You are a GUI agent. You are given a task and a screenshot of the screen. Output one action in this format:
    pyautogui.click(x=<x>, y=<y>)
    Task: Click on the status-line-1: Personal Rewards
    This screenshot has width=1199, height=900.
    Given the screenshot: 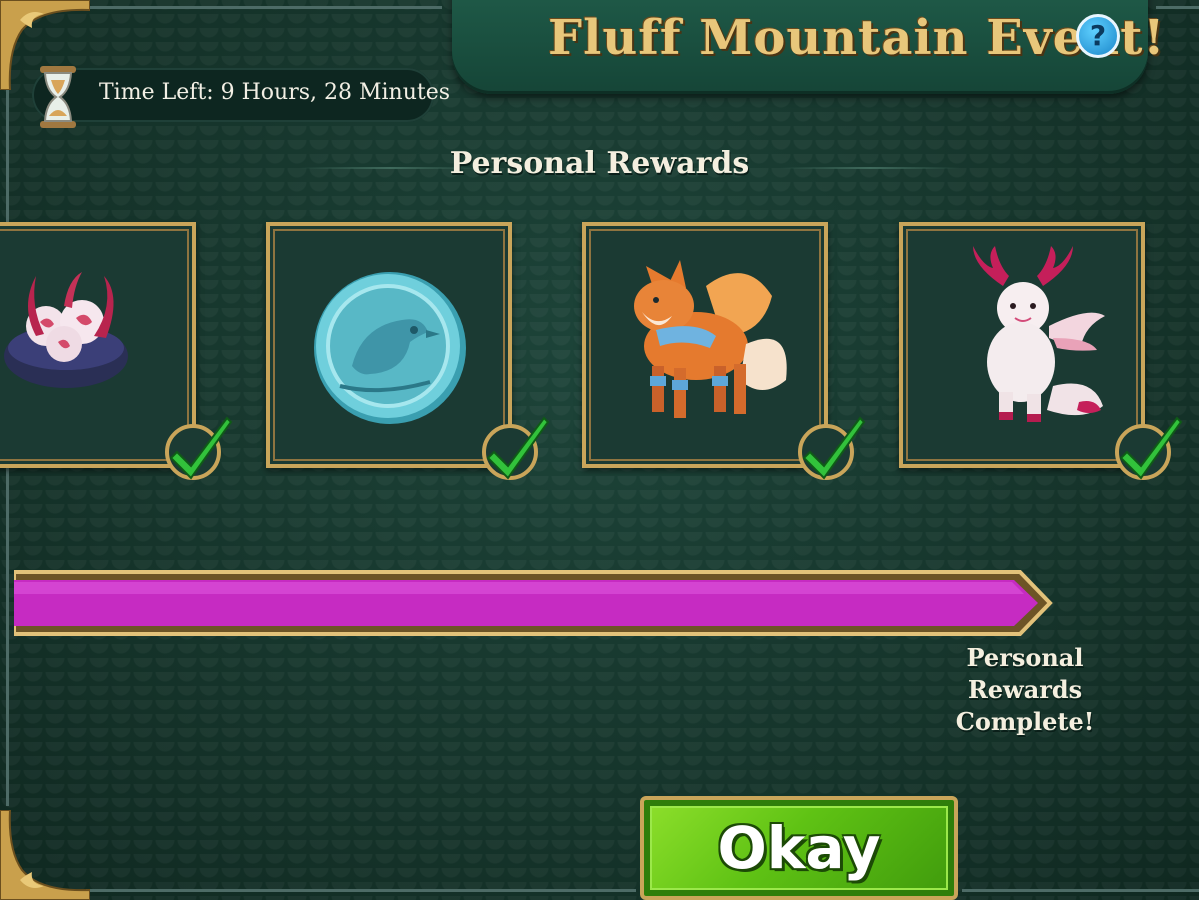 What is the action you would take?
    pyautogui.click(x=1025, y=673)
    